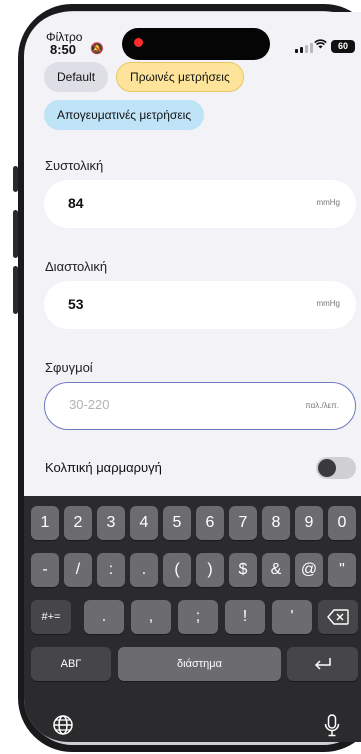  I want to click on filter-chip-default: Default, so click(76, 77).